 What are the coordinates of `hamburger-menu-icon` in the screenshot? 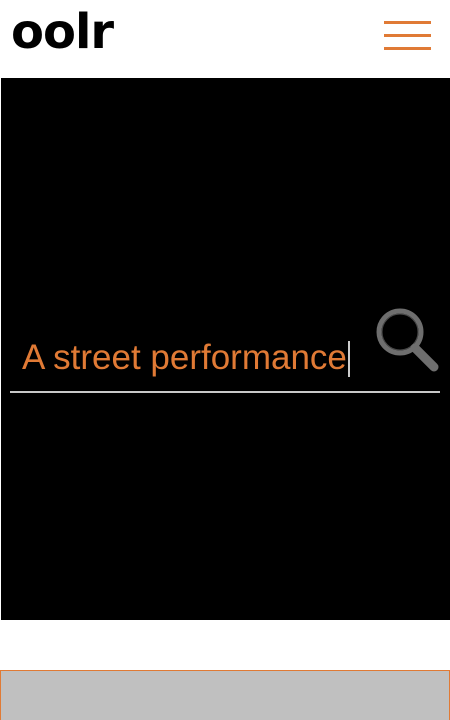 It's located at (408, 36).